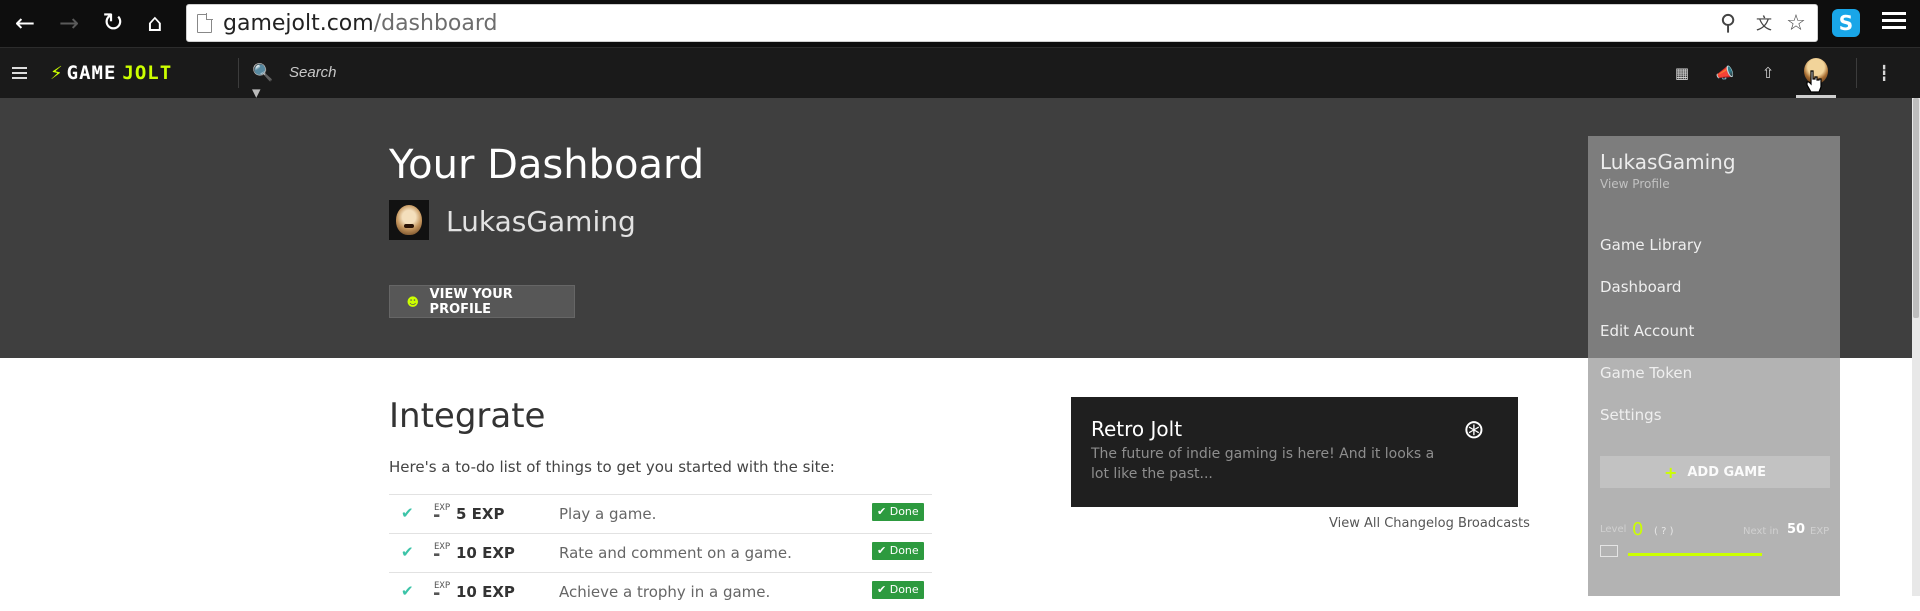 Image resolution: width=1920 pixels, height=611 pixels. Describe the element at coordinates (1796, 24) in the screenshot. I see `bookmark-star-icon: ☆` at that location.